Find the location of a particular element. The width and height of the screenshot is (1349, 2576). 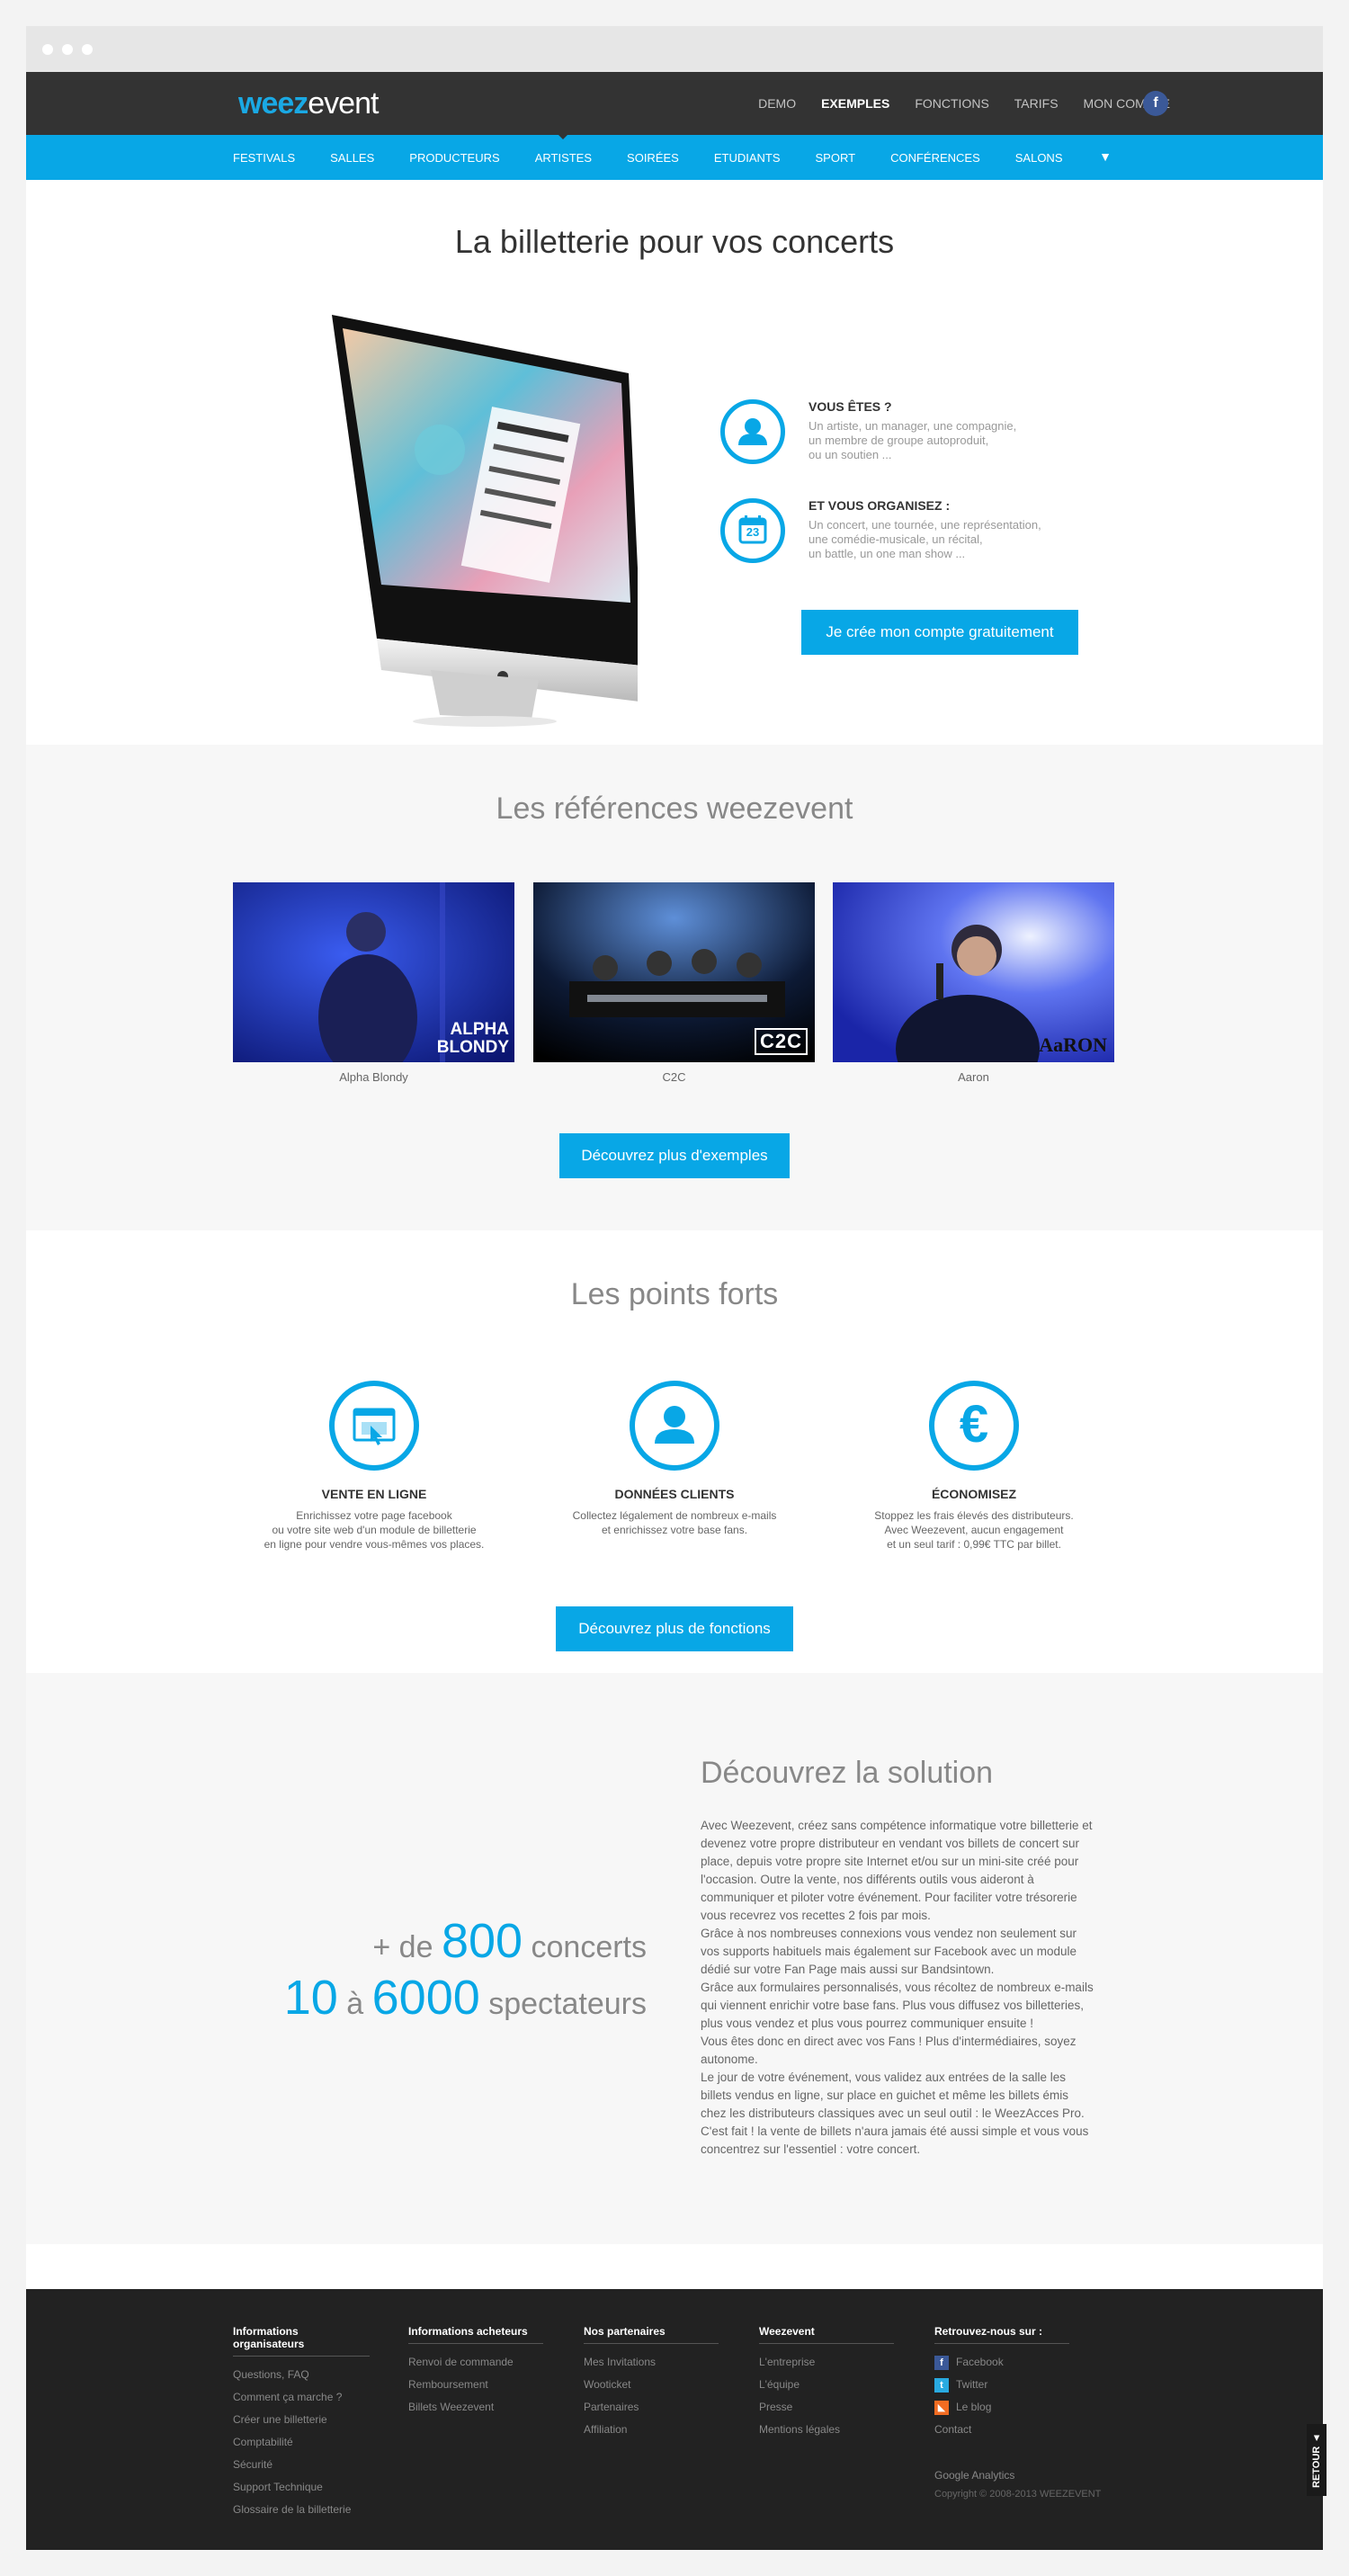

stat-text: concerts is located at coordinates (589, 1947).